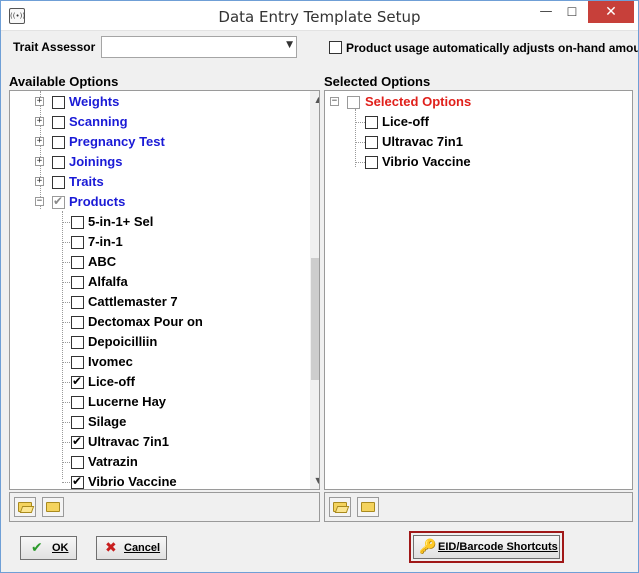 The image size is (639, 573). I want to click on available-options-heading: Available Options, so click(64, 81).